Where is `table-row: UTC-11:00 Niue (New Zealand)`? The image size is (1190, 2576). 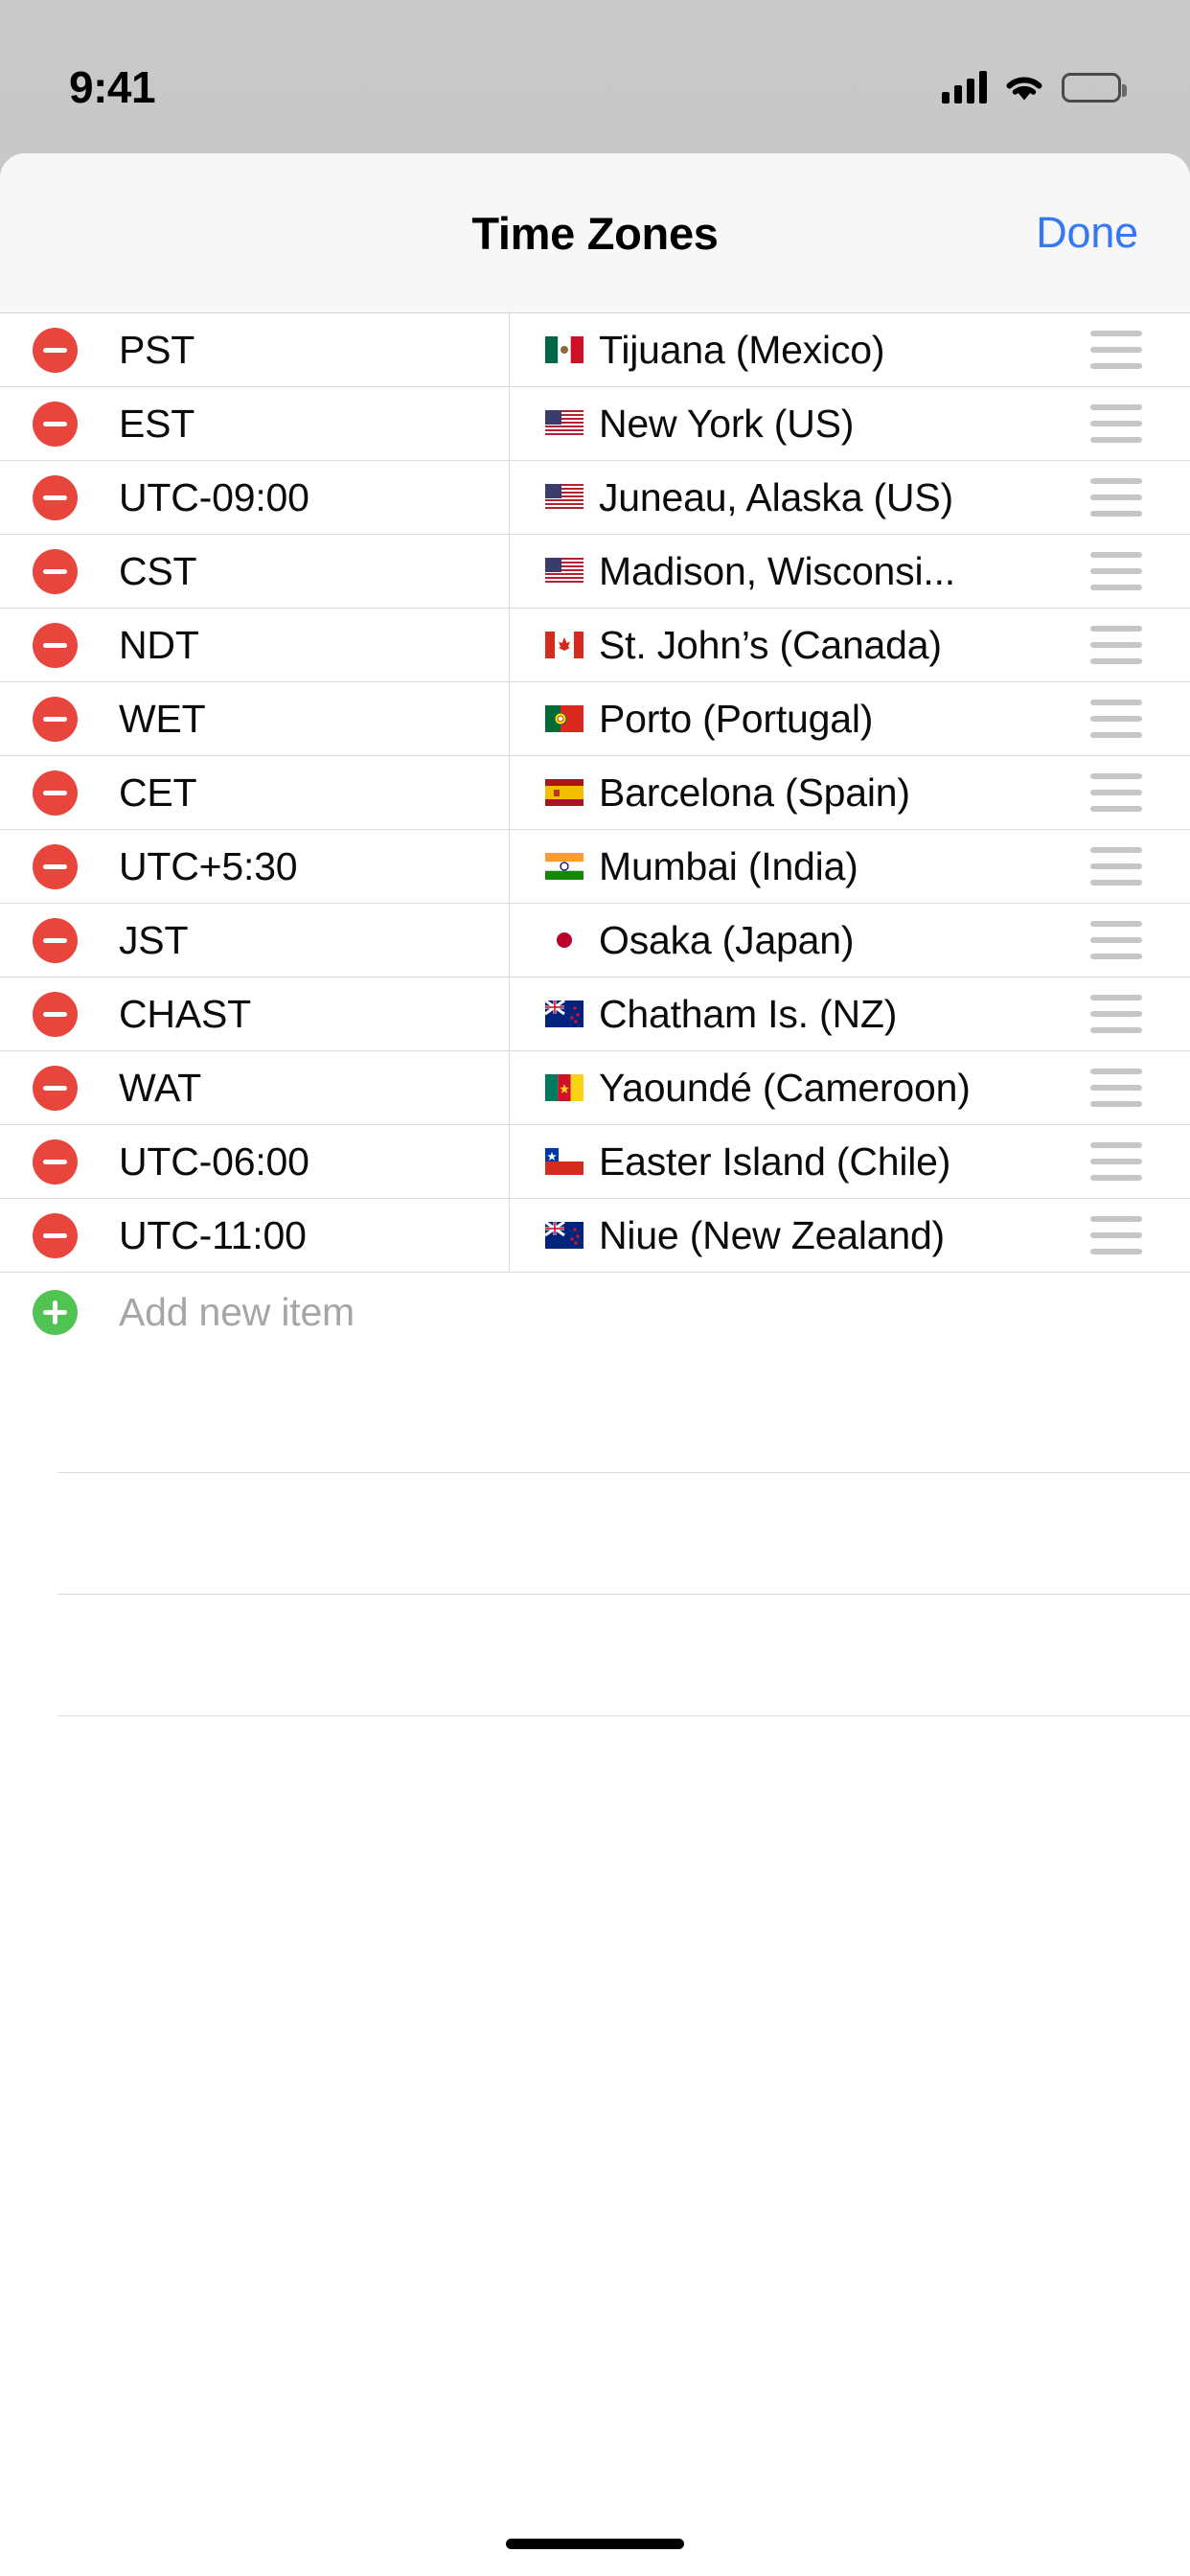
table-row: UTC-11:00 Niue (New Zealand) is located at coordinates (595, 1236).